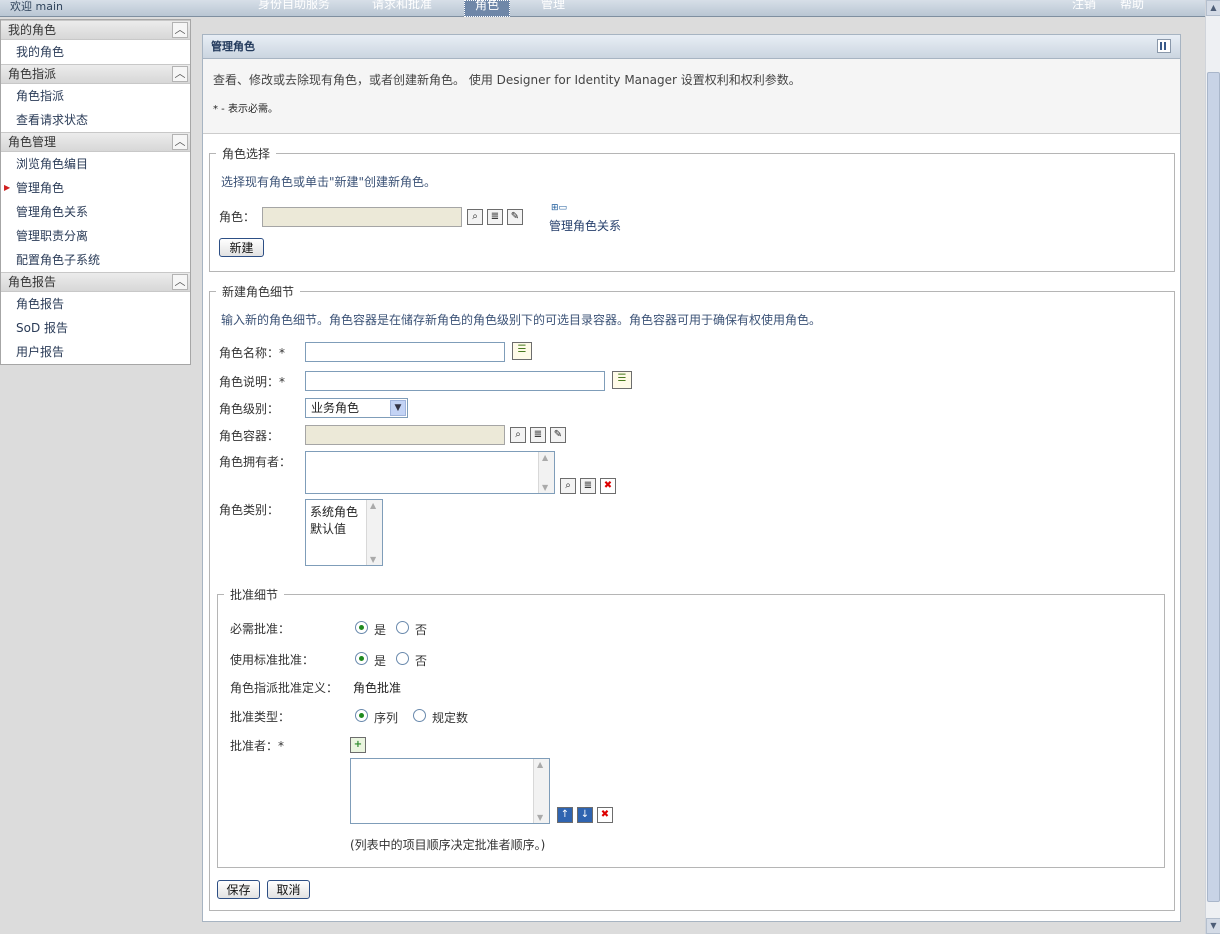 The height and width of the screenshot is (934, 1220). I want to click on role-category-list: 系统角色 默认值, so click(344, 532).